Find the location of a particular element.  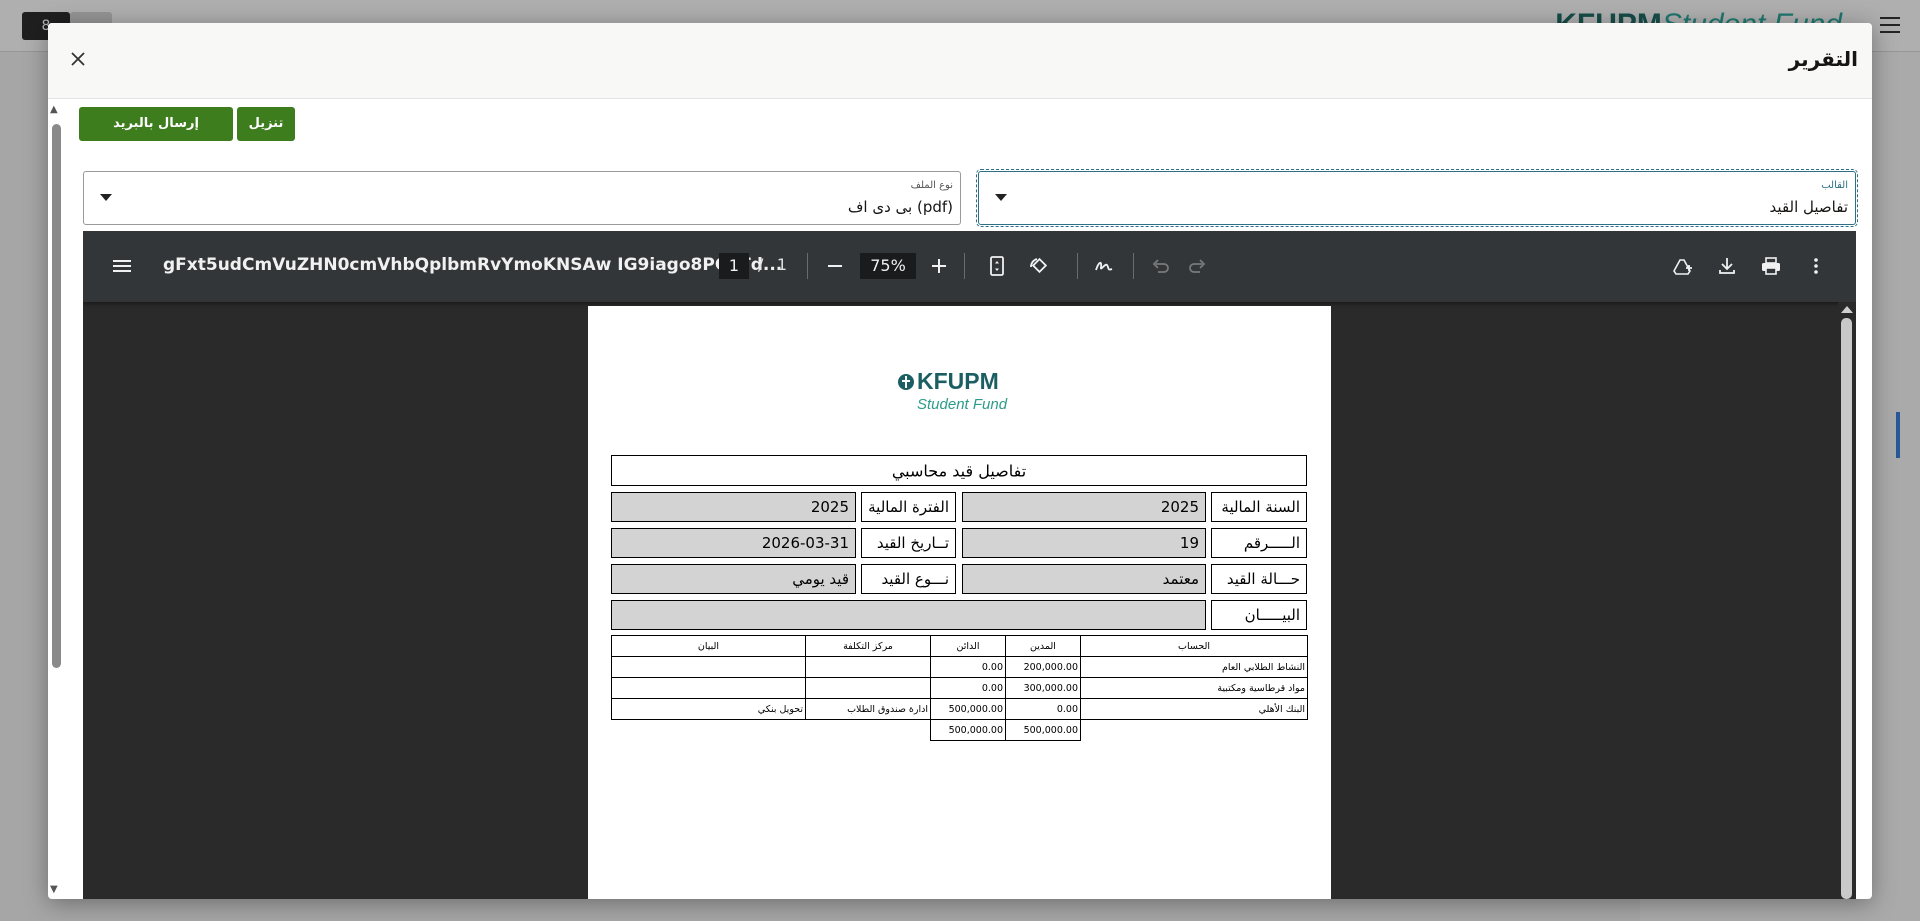

more-icon is located at coordinates (1816, 266).